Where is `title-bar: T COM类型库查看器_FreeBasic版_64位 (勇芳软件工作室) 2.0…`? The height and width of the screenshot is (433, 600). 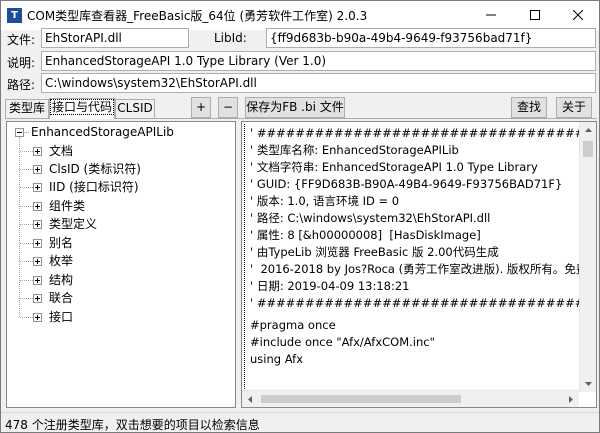
title-bar: T COM类型库查看器_FreeBasic版_64位 (勇芳软件工作室) 2.0… is located at coordinates (300, 15).